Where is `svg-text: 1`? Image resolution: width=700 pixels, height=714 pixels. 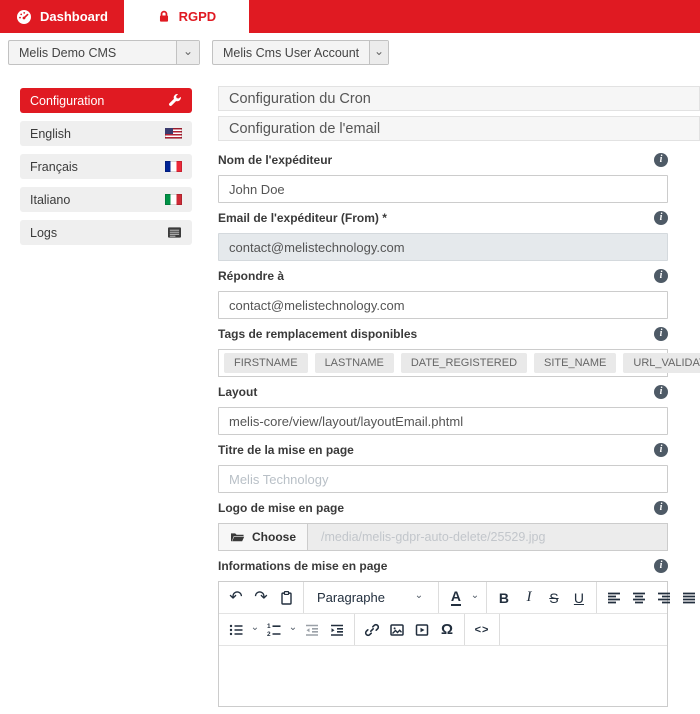
svg-text: 1 is located at coordinates (269, 626).